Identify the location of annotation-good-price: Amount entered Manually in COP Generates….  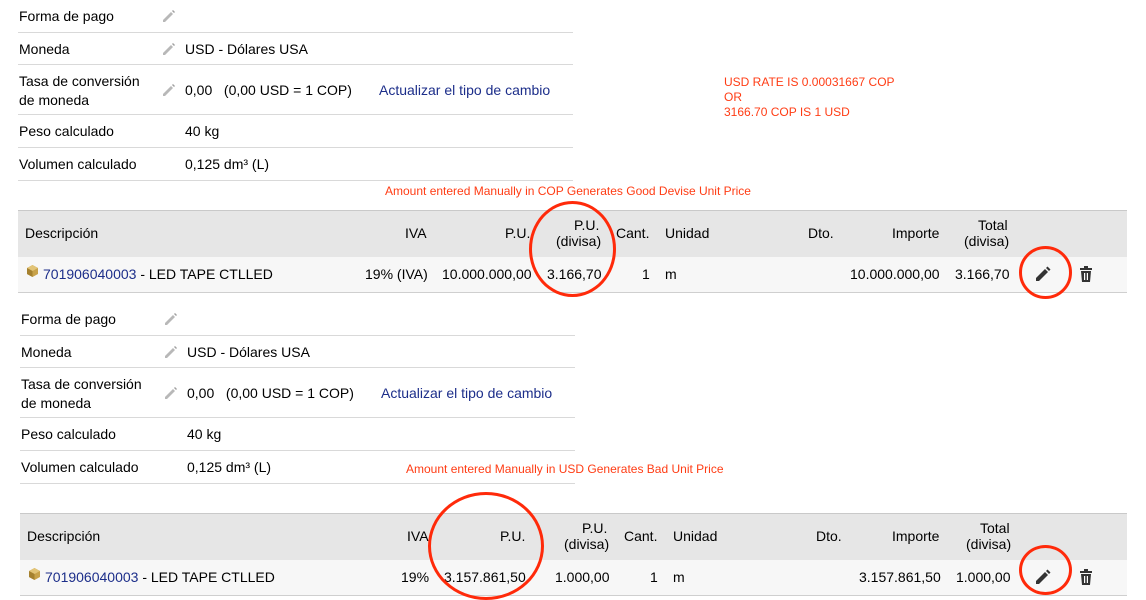
(568, 191).